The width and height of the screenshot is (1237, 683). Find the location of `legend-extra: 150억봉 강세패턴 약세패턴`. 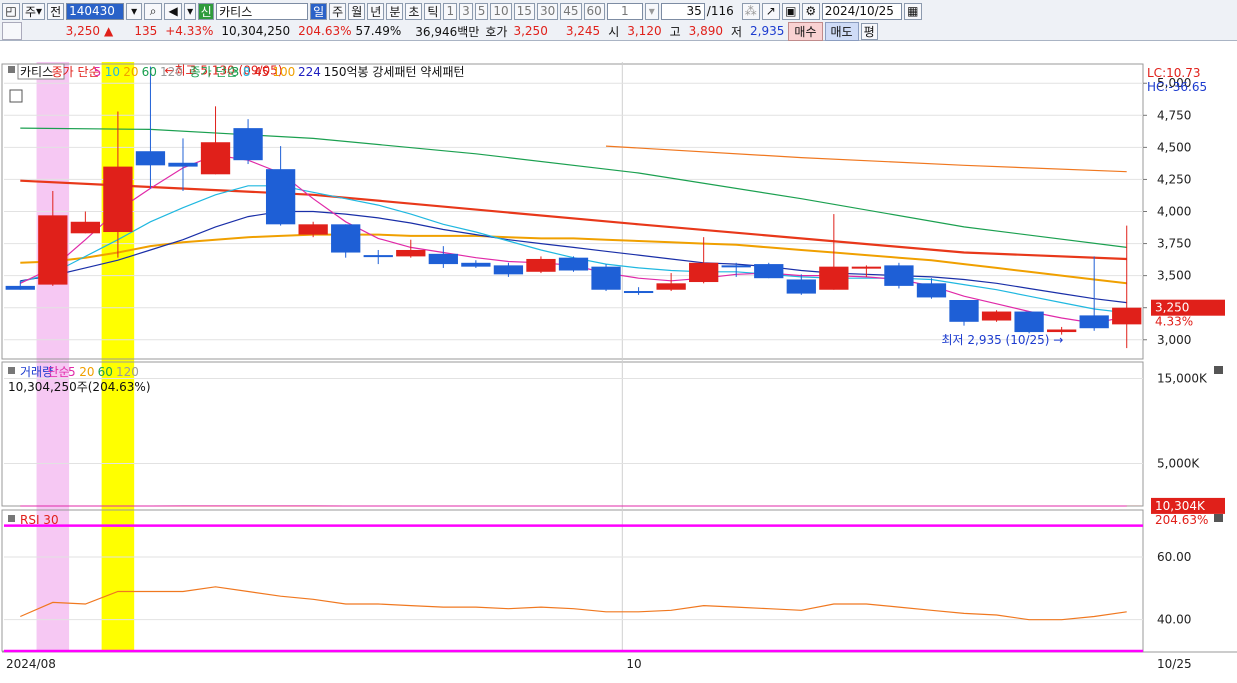

legend-extra: 150억봉 강세패턴 약세패턴 is located at coordinates (394, 71).